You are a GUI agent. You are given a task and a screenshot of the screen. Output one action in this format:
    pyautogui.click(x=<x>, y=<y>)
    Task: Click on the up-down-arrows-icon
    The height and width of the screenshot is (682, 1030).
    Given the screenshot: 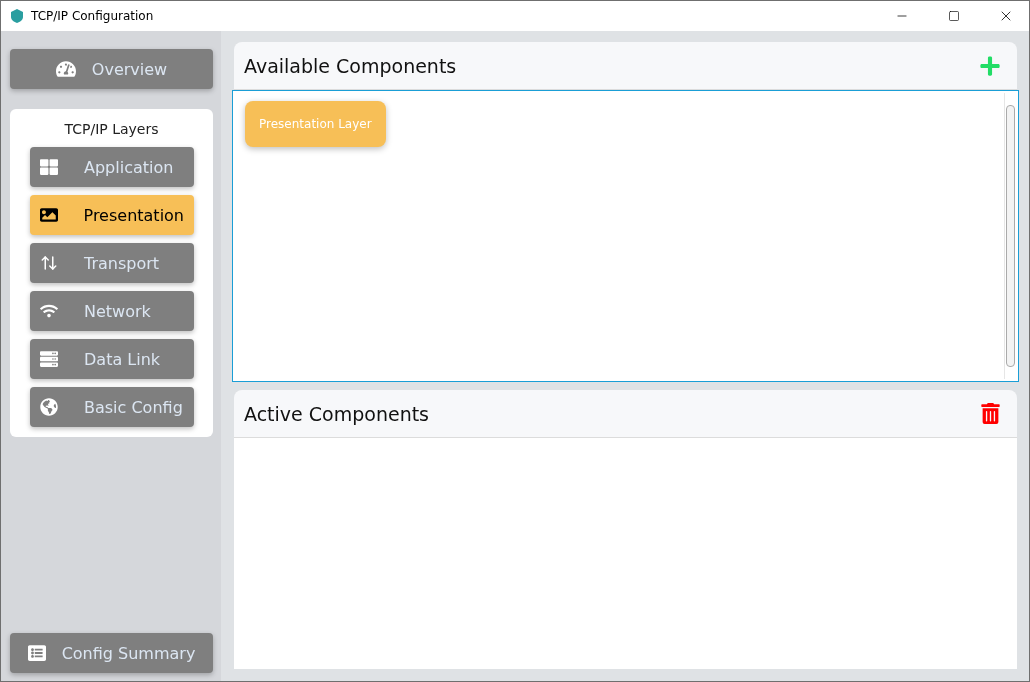 What is the action you would take?
    pyautogui.click(x=49, y=263)
    